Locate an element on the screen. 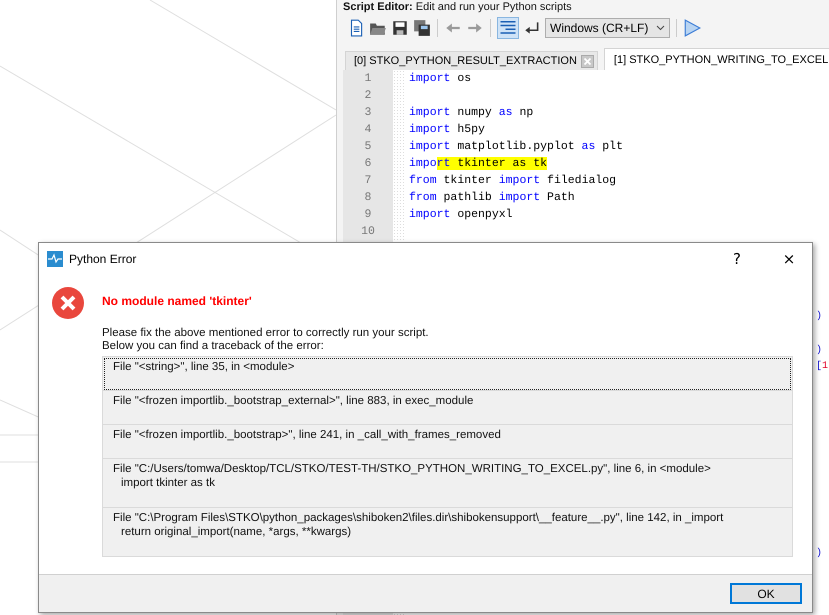 Image resolution: width=829 pixels, height=615 pixels. help-button: ? is located at coordinates (737, 258).